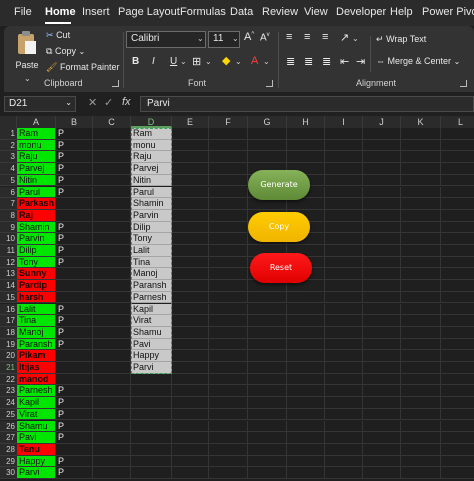  Describe the element at coordinates (151, 251) in the screenshot. I see `cell-d: Lalit` at that location.